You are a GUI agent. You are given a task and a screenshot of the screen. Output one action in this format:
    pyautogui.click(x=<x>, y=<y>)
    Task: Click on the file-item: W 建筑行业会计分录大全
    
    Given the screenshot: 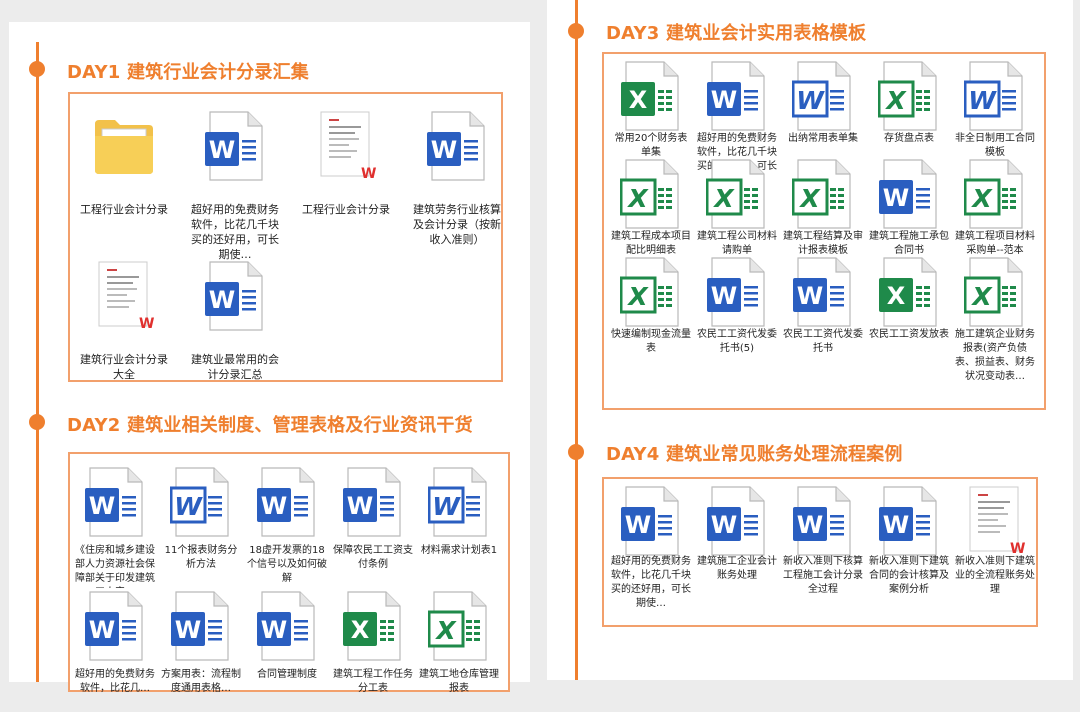 What is the action you would take?
    pyautogui.click(x=124, y=333)
    